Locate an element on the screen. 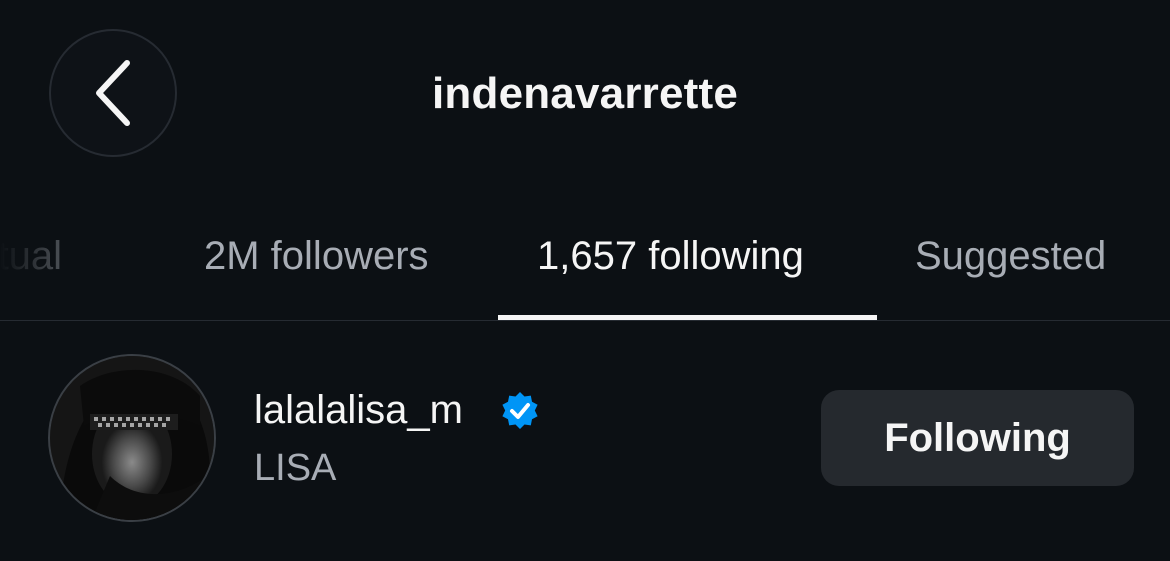 This screenshot has width=1170, height=561. tab-followers: 2M followers is located at coordinates (316, 256).